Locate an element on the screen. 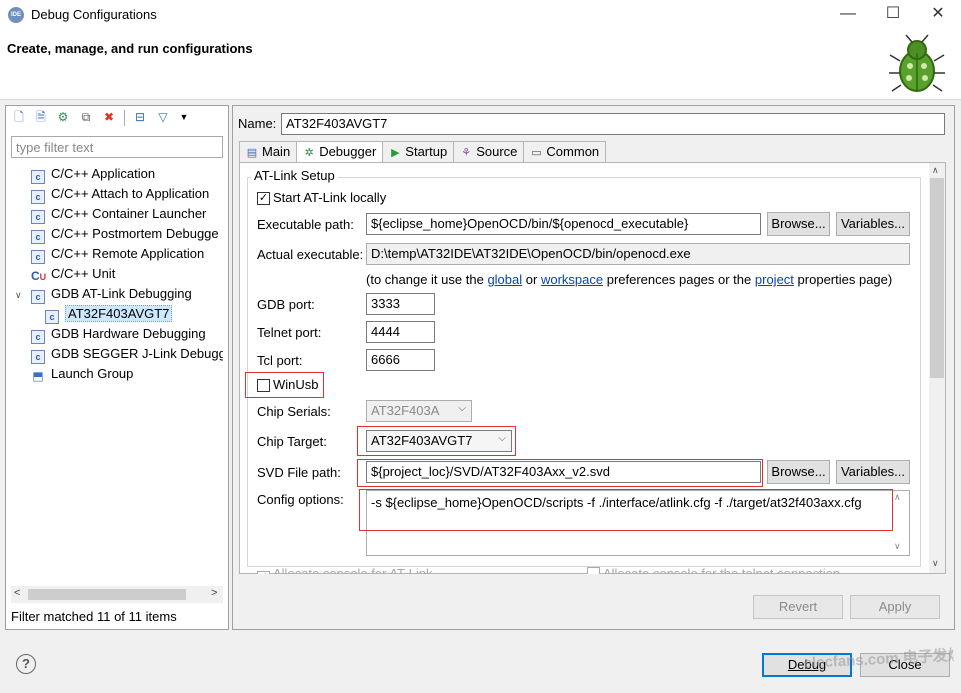 The width and height of the screenshot is (961, 693). tab-bar: ▤ Main ✲ Debugger ▶ Startup ⚘ Source ▭ Common is located at coordinates (423, 152).